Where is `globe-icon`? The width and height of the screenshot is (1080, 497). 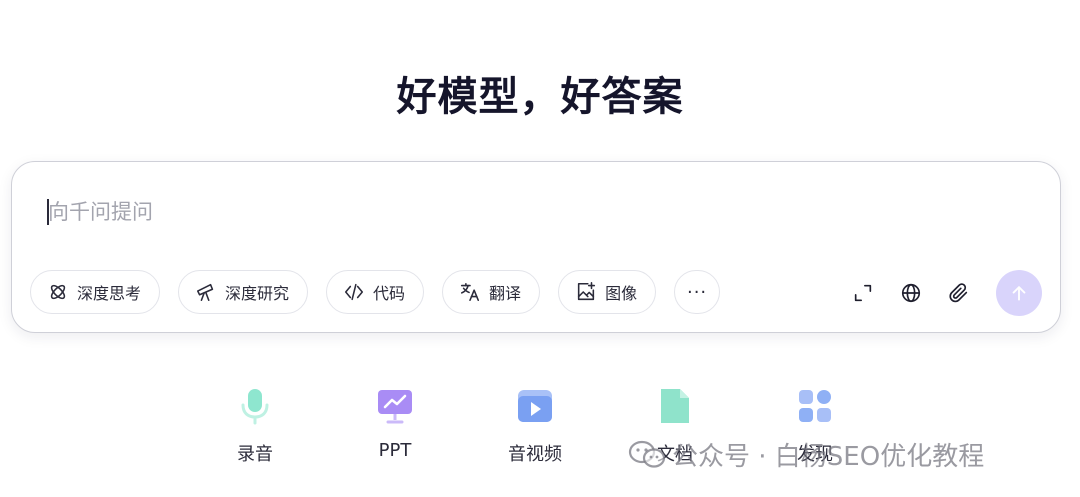
globe-icon is located at coordinates (911, 293).